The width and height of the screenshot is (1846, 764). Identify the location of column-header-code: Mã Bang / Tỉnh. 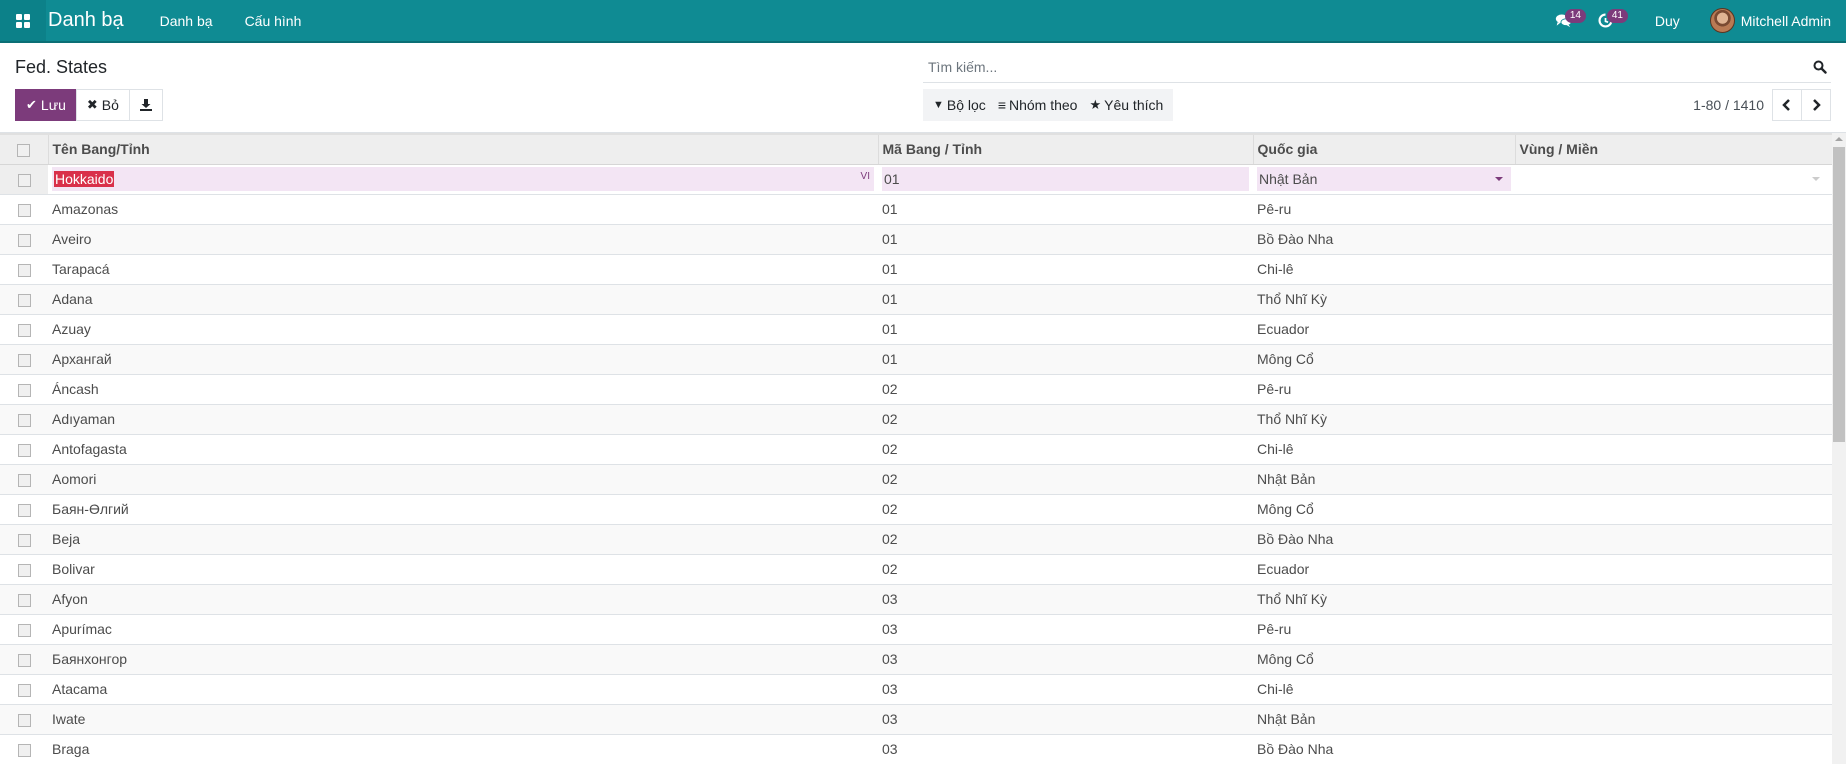
(1065, 149).